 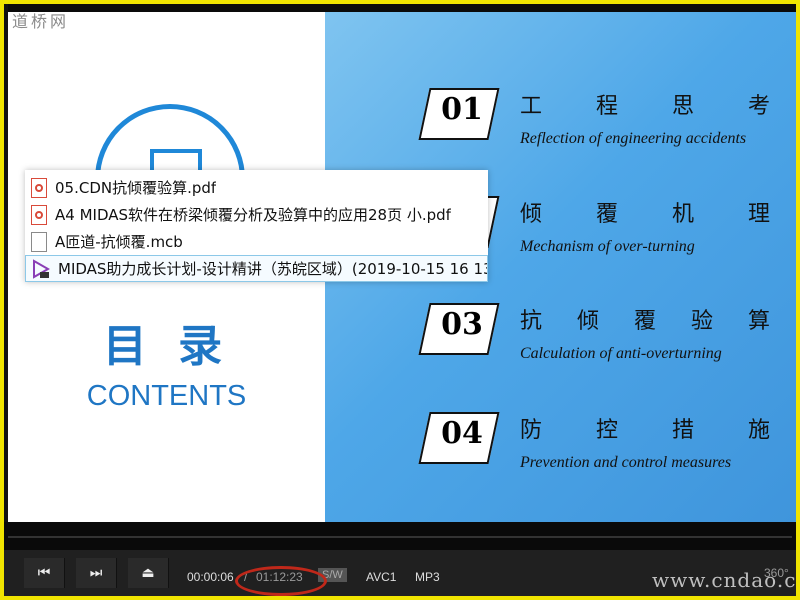 What do you see at coordinates (96, 573) in the screenshot?
I see `next-button: ⏭` at bounding box center [96, 573].